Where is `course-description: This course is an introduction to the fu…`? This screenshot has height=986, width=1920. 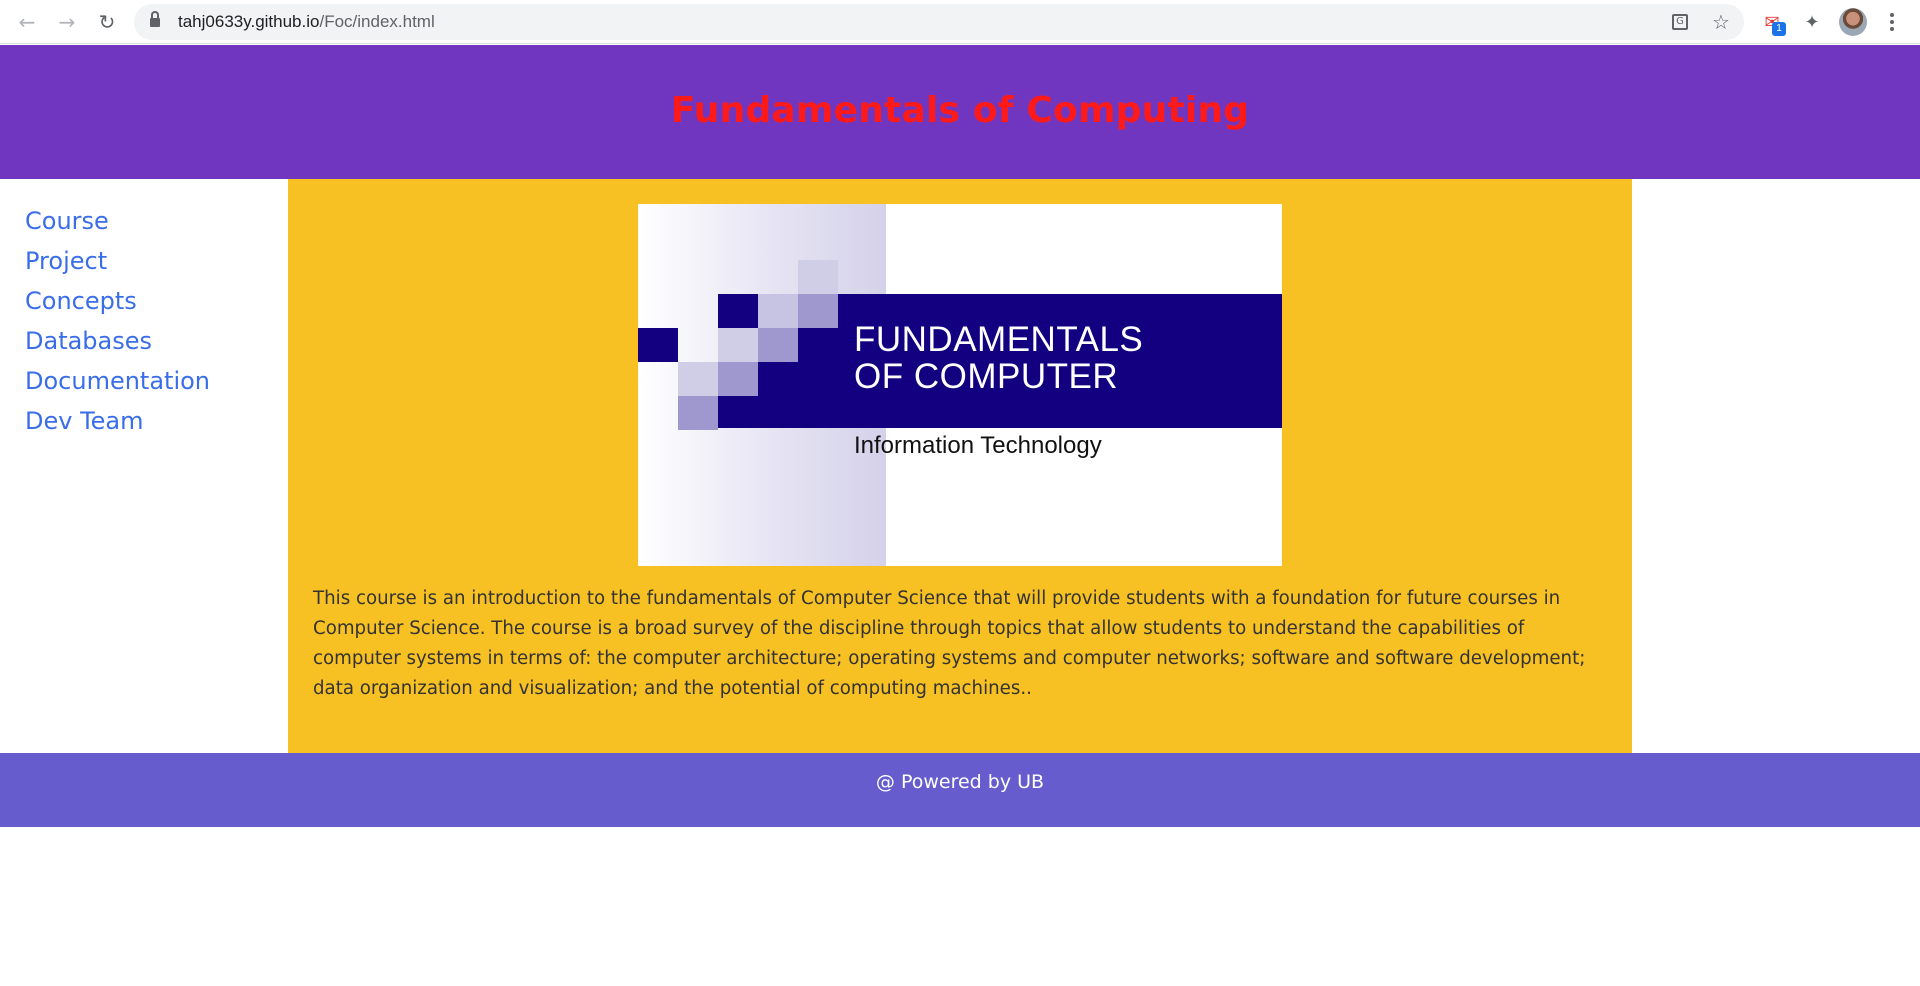
course-description: This course is an introduction to the fu… is located at coordinates (949, 643).